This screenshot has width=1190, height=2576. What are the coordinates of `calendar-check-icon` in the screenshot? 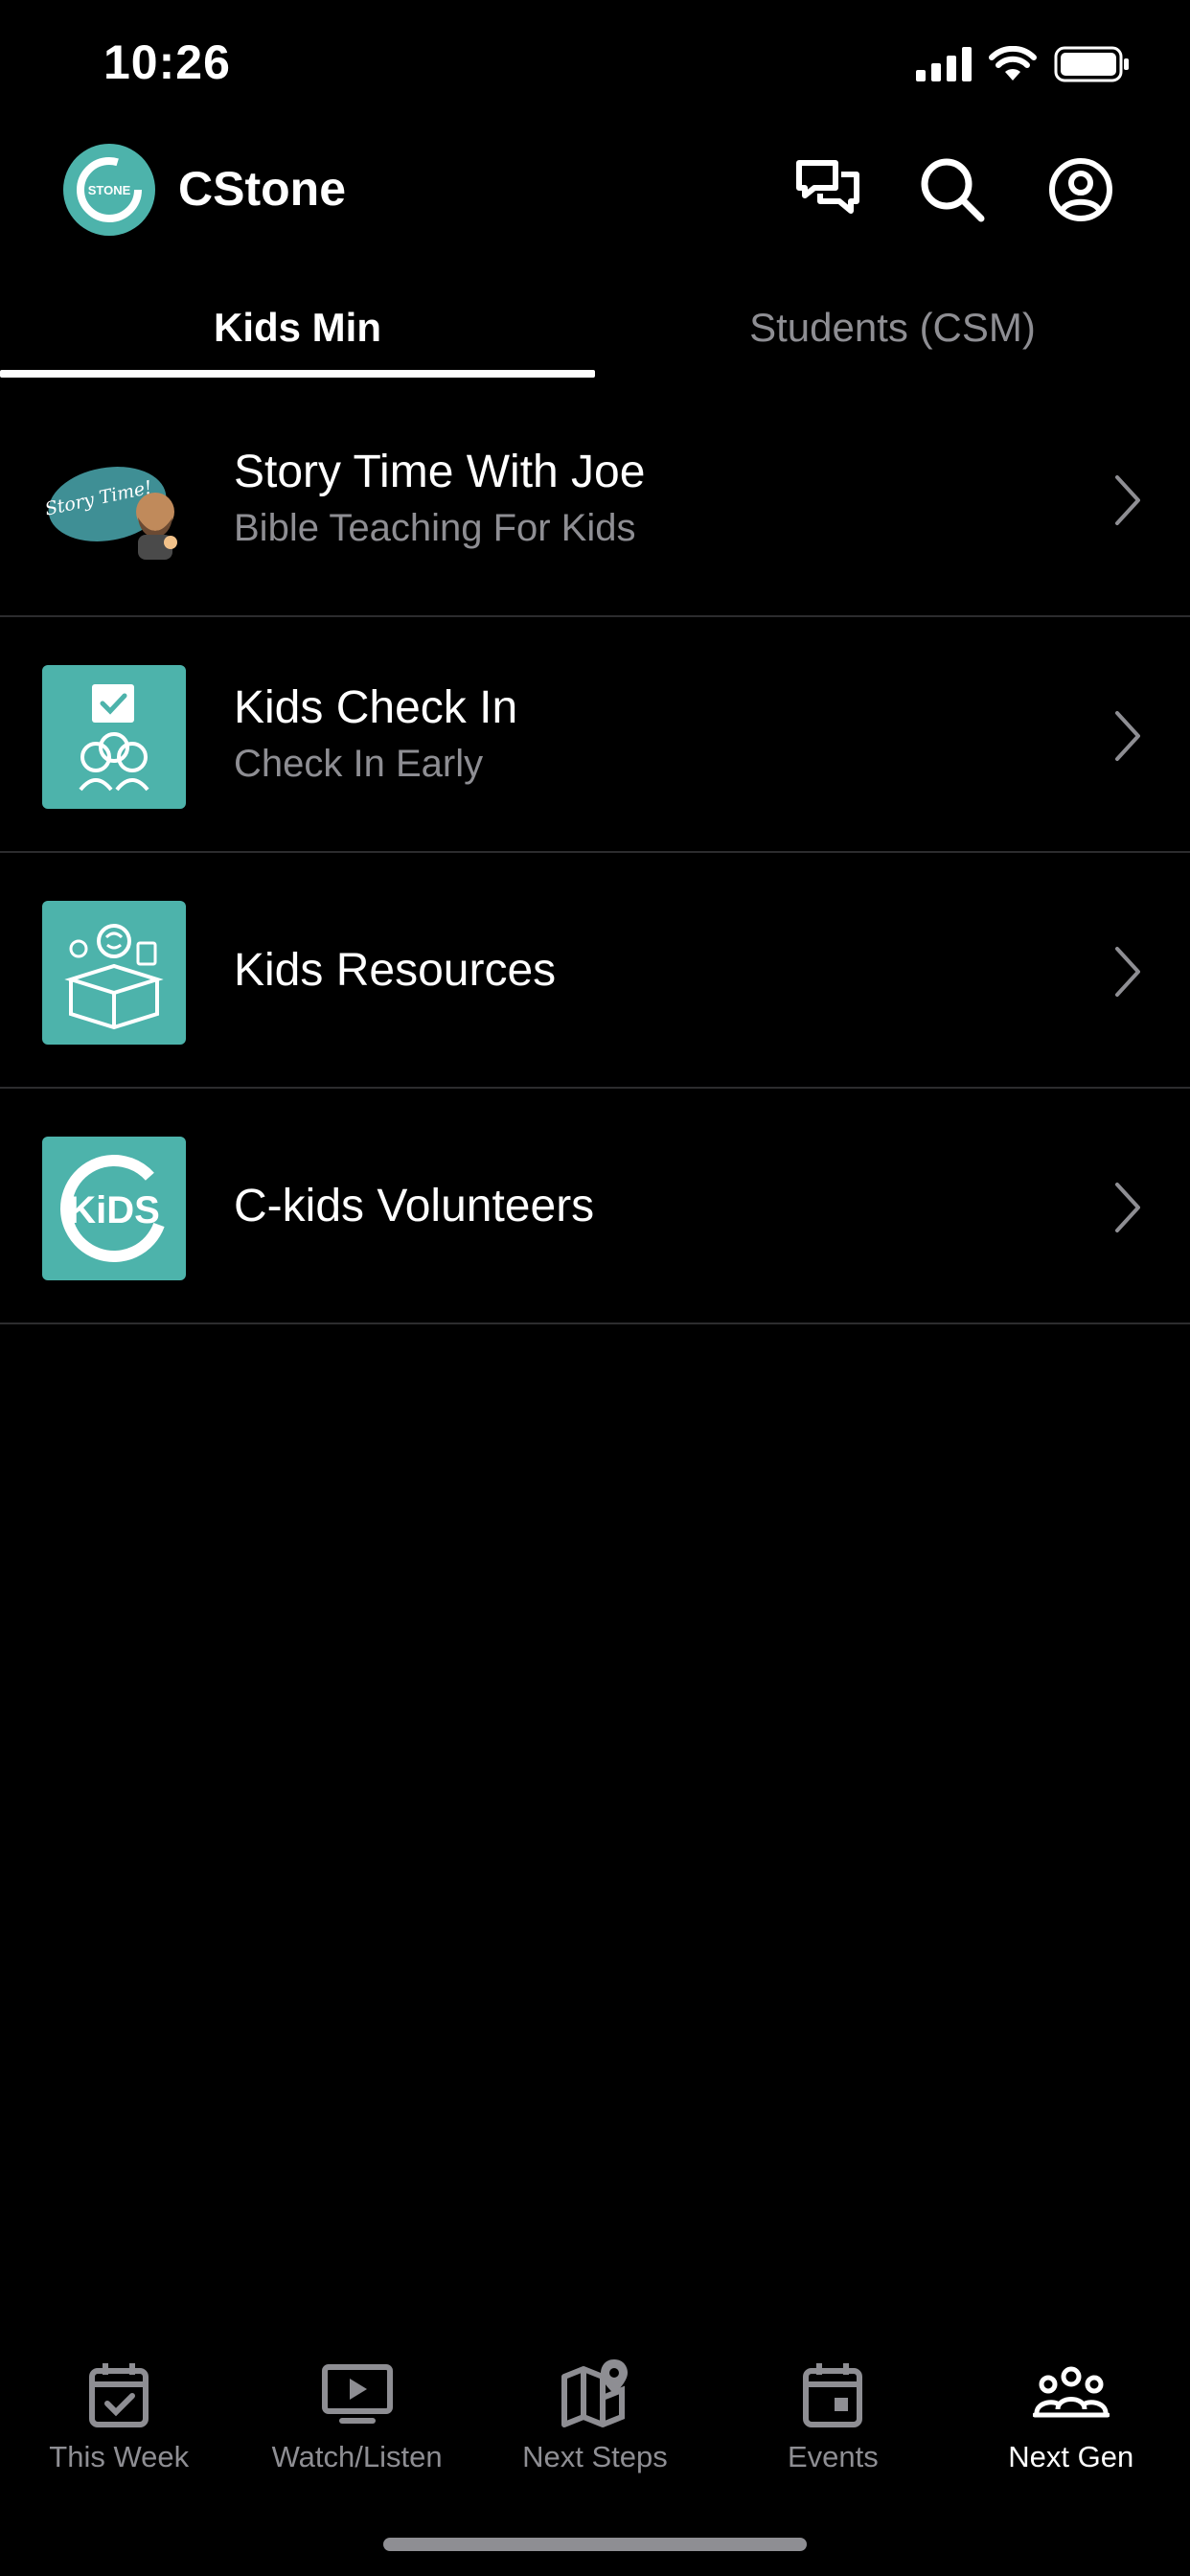 It's located at (119, 2395).